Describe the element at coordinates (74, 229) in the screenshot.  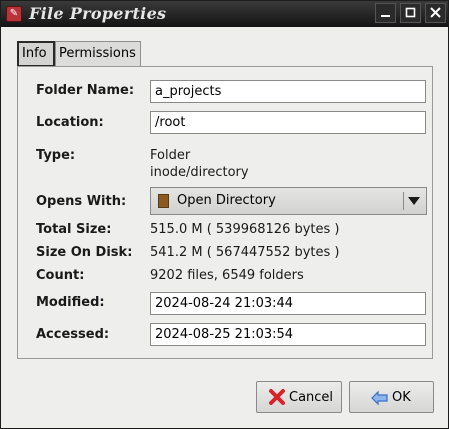
I see `total-size-label: Total Size:` at that location.